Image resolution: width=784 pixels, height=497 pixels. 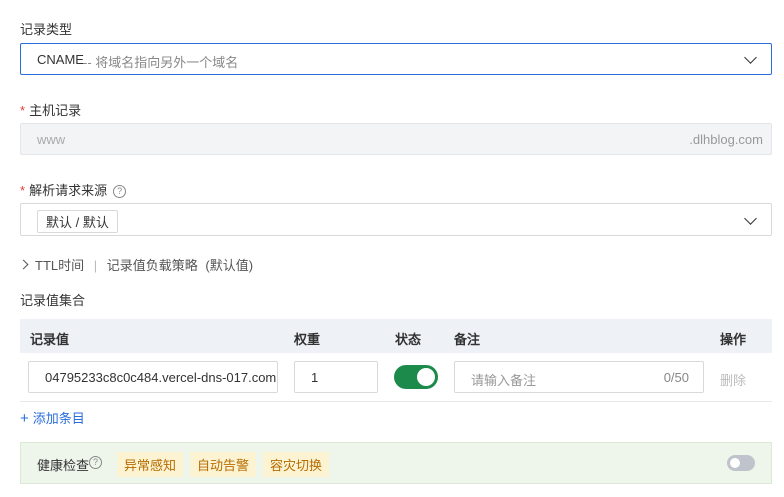 I want to click on weight-value: 1, so click(x=315, y=377).